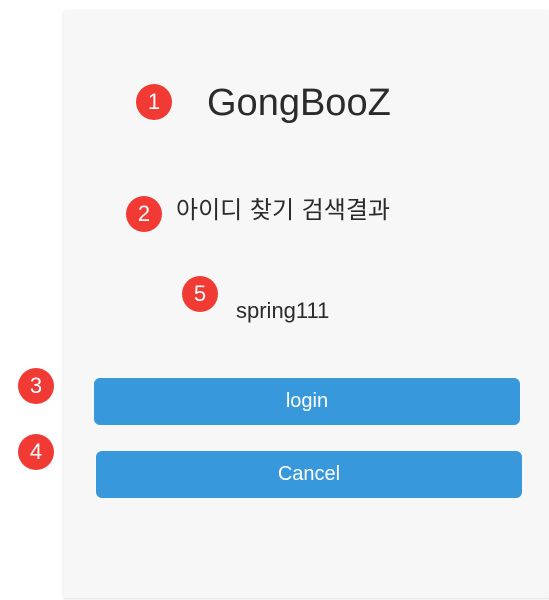 This screenshot has height=600, width=549. I want to click on marker-4: 4, so click(36, 452).